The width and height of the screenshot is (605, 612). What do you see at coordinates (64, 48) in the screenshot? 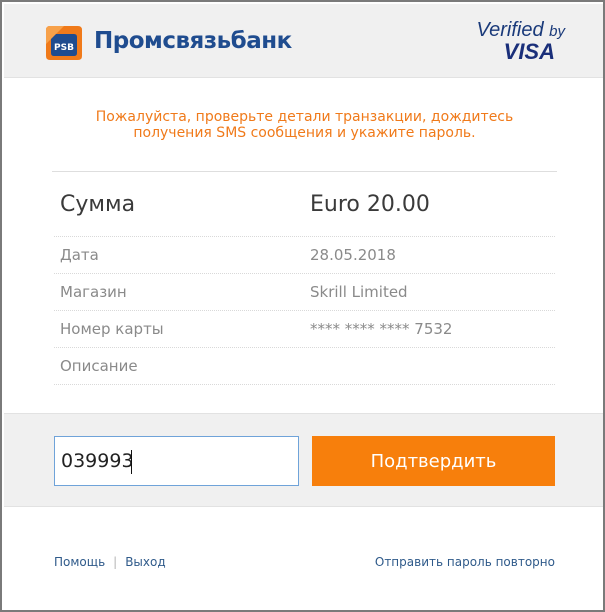
I see `svg-text: PSB` at bounding box center [64, 48].